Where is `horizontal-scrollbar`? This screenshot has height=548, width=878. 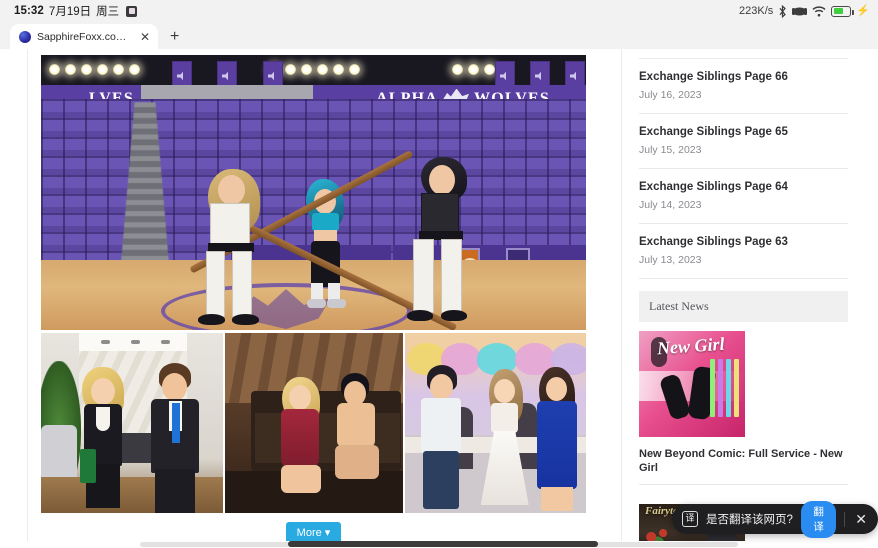
horizontal-scrollbar is located at coordinates (439, 544).